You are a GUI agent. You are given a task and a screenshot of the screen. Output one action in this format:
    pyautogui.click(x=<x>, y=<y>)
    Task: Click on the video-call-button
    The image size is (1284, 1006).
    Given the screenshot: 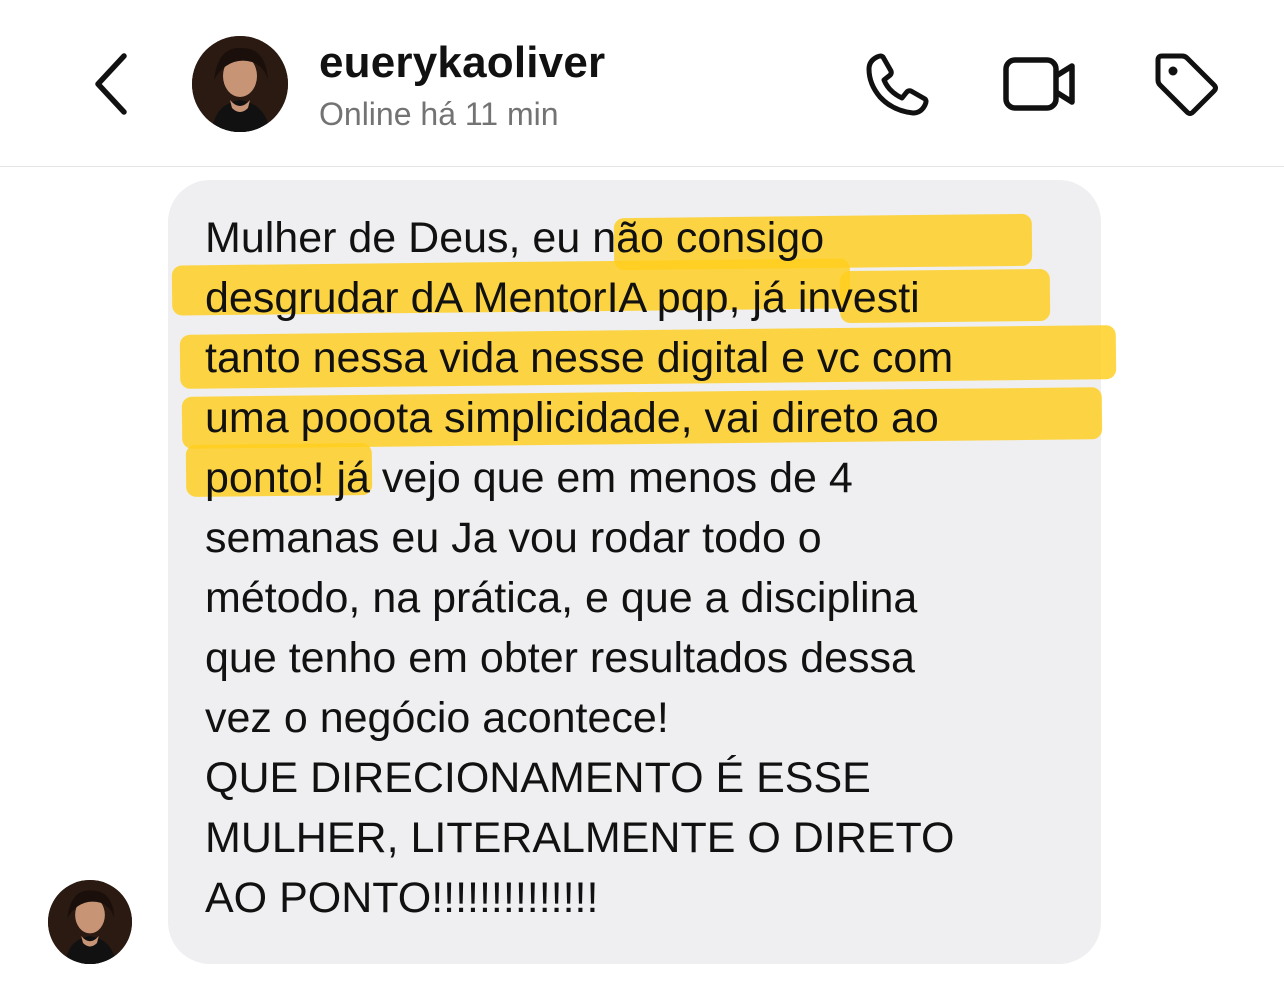 What is the action you would take?
    pyautogui.click(x=1040, y=84)
    